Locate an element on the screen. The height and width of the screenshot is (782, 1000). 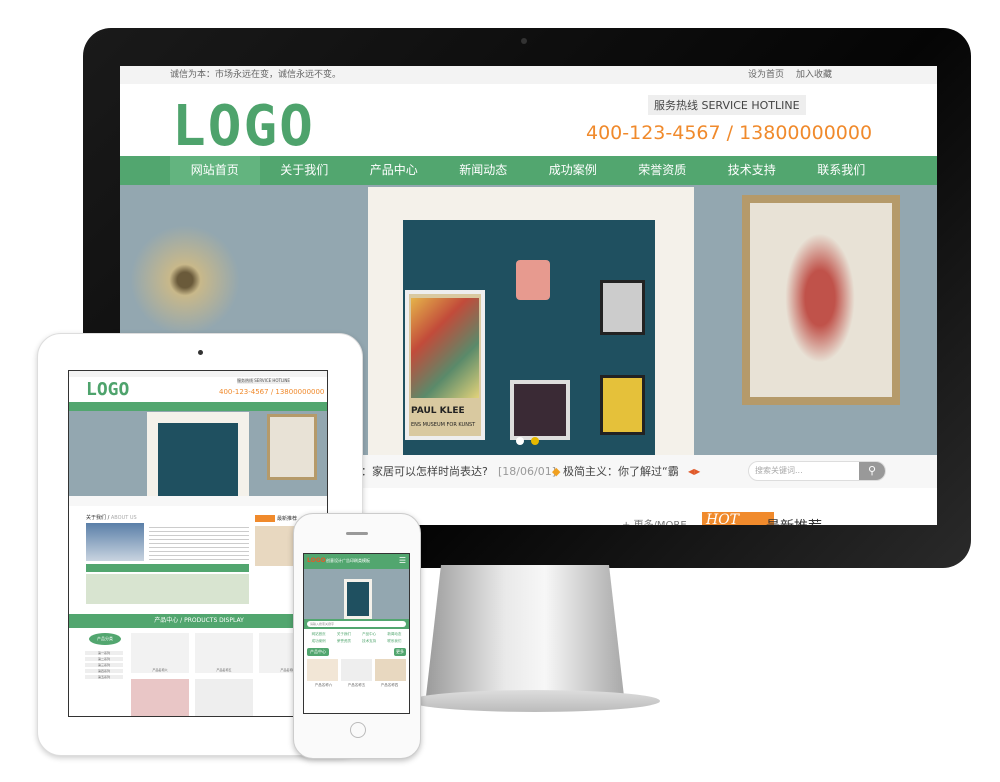
tablet-phone: 400-123-4567 / 13800000000 is located at coordinates (272, 392).